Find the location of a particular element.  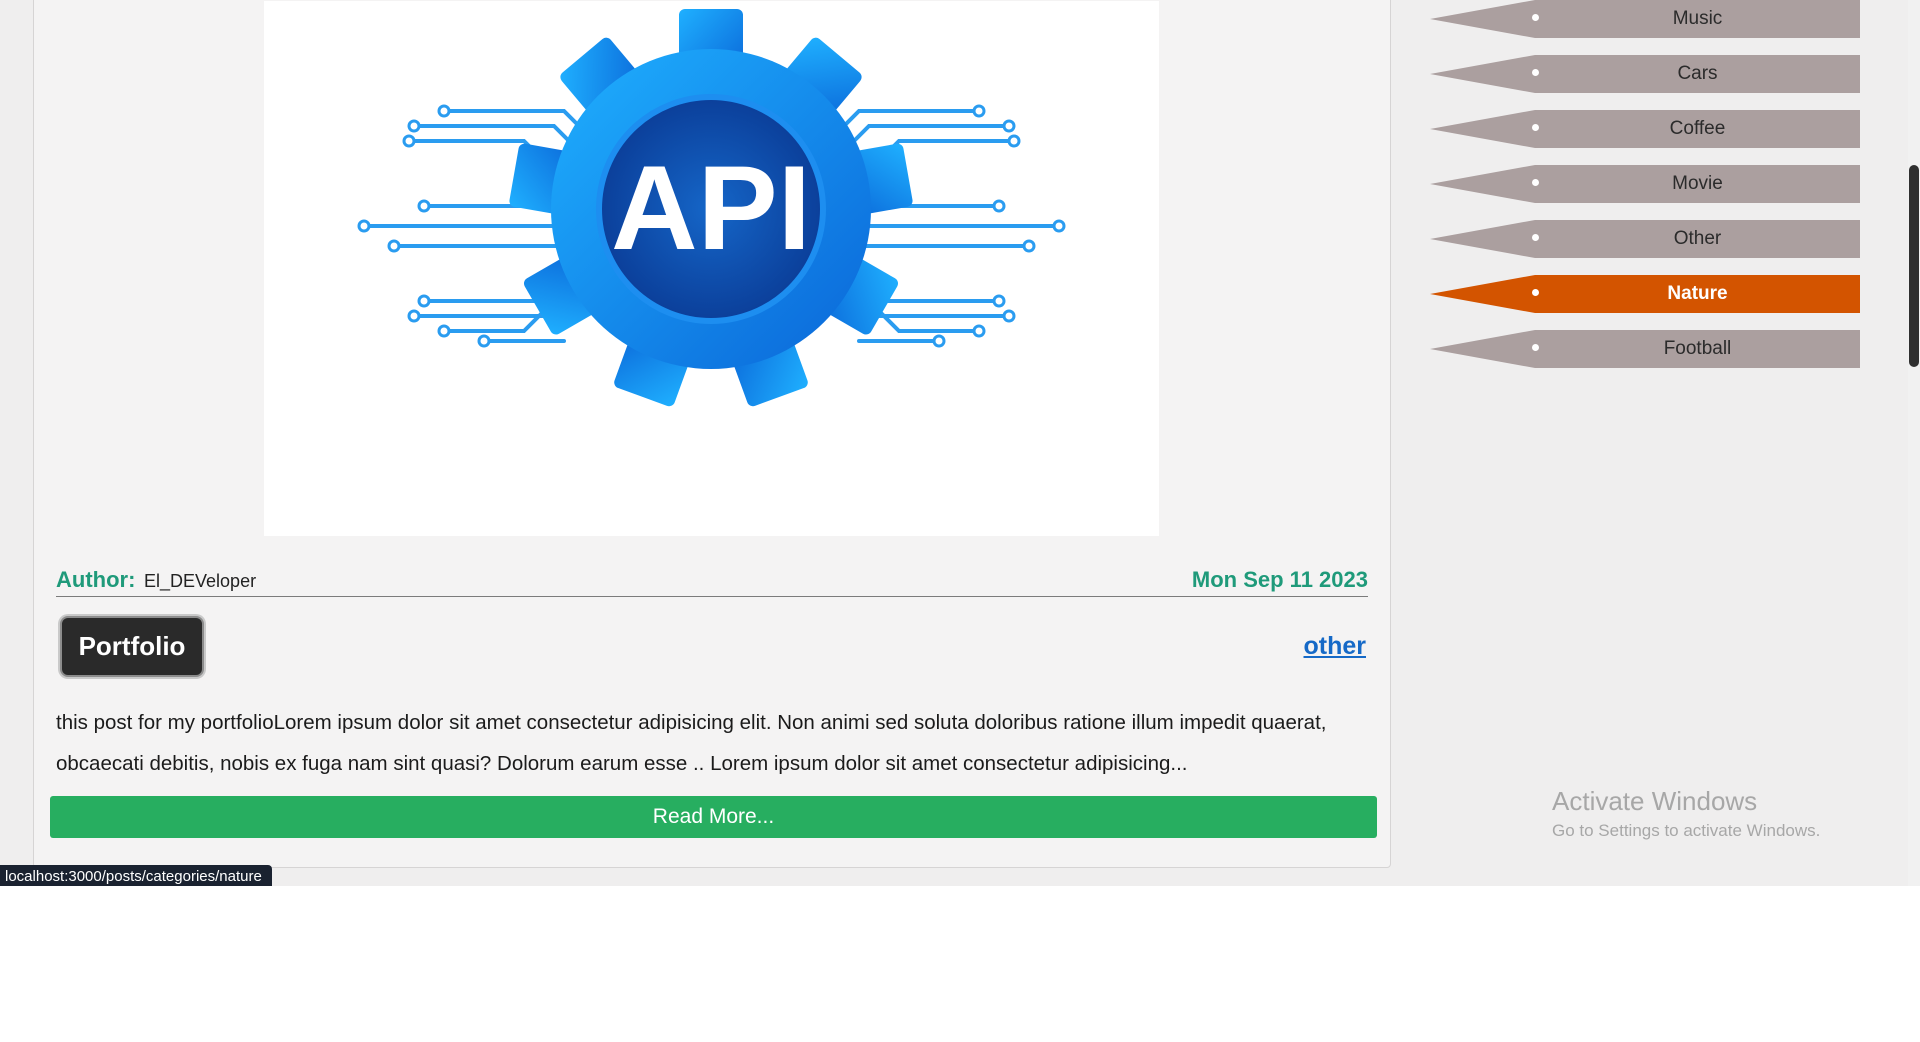

category-label: Coffee is located at coordinates (1697, 128).